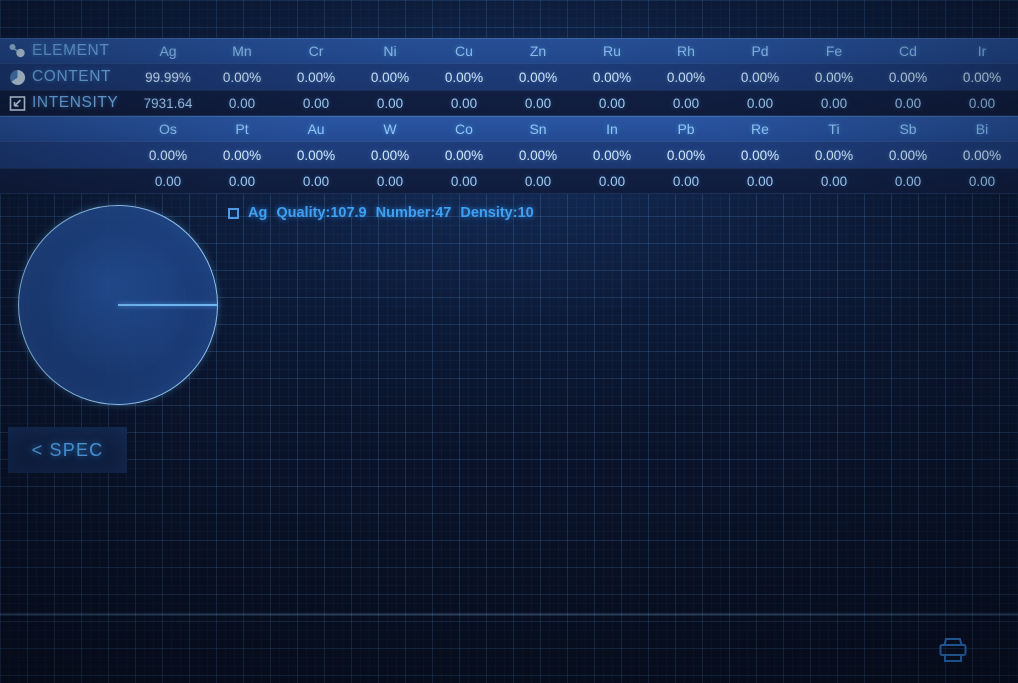 The width and height of the screenshot is (1018, 683). I want to click on spec-button: < SPEC, so click(67, 450).